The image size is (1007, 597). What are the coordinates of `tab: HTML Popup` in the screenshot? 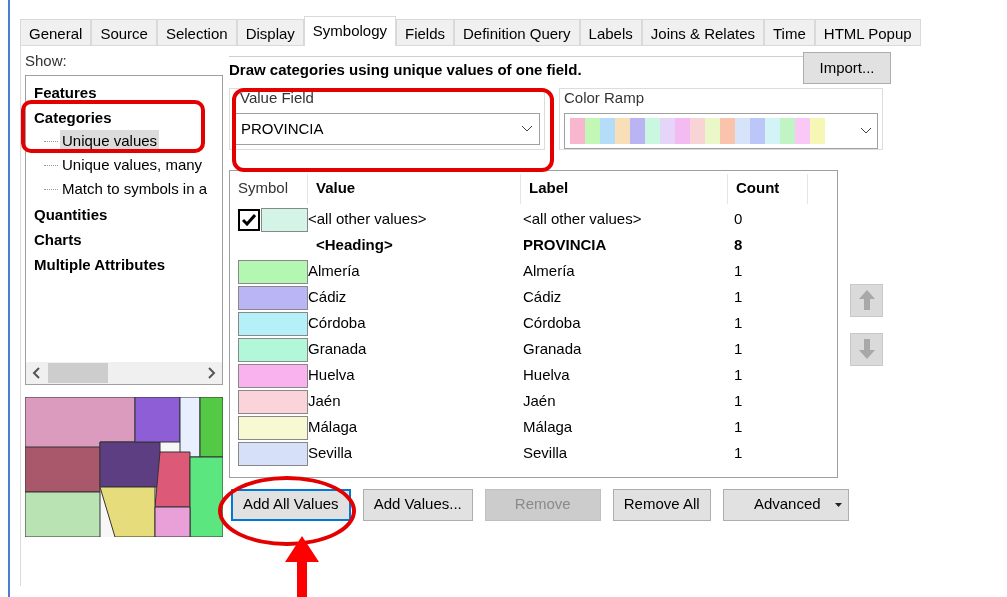 It's located at (867, 32).